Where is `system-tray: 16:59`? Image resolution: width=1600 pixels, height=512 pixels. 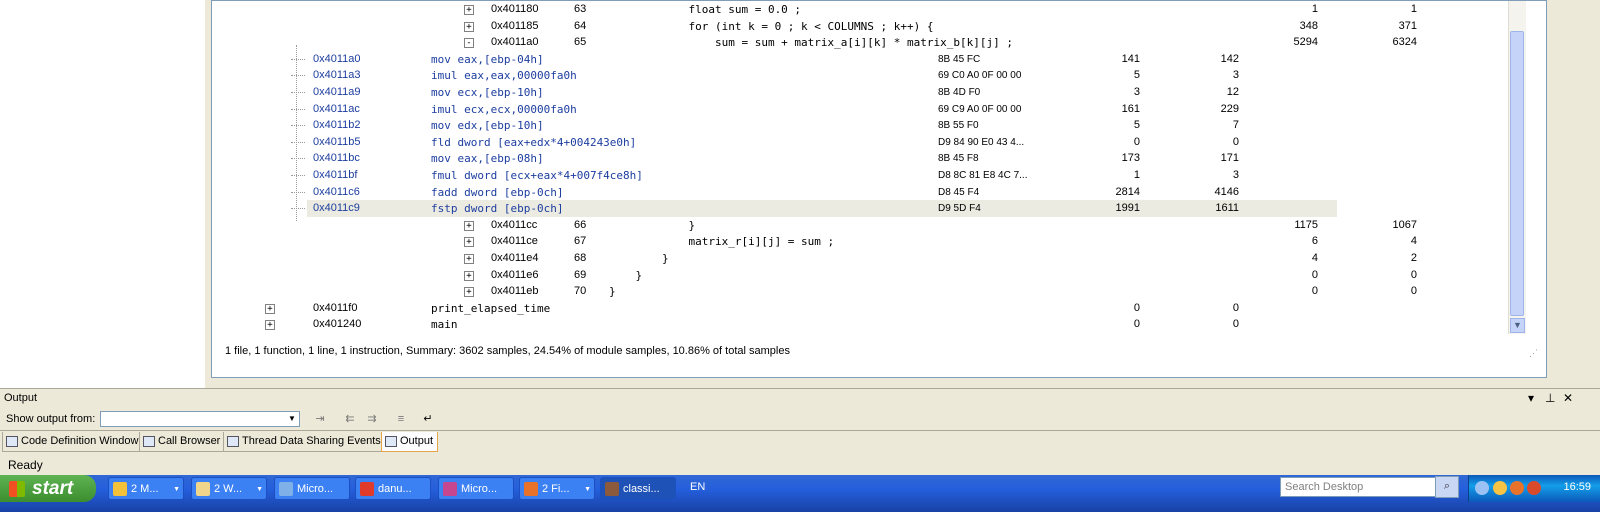 system-tray: 16:59 is located at coordinates (1534, 488).